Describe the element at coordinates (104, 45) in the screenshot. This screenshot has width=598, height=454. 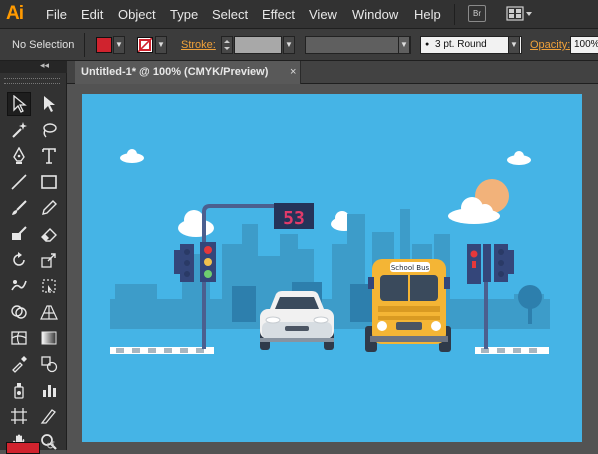
I see `fill-swatch` at that location.